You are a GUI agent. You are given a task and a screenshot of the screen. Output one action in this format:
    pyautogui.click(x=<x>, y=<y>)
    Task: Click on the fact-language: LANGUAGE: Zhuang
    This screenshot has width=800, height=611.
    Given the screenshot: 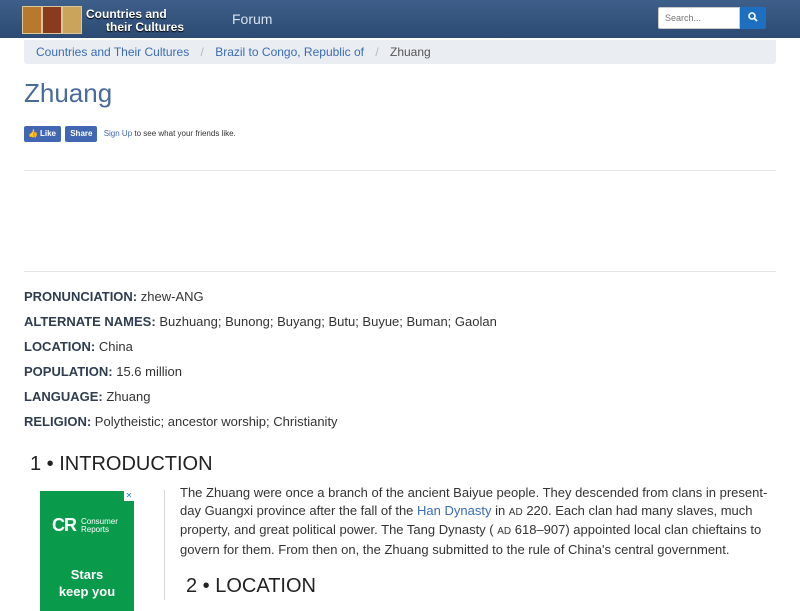 What is the action you would take?
    pyautogui.click(x=260, y=399)
    